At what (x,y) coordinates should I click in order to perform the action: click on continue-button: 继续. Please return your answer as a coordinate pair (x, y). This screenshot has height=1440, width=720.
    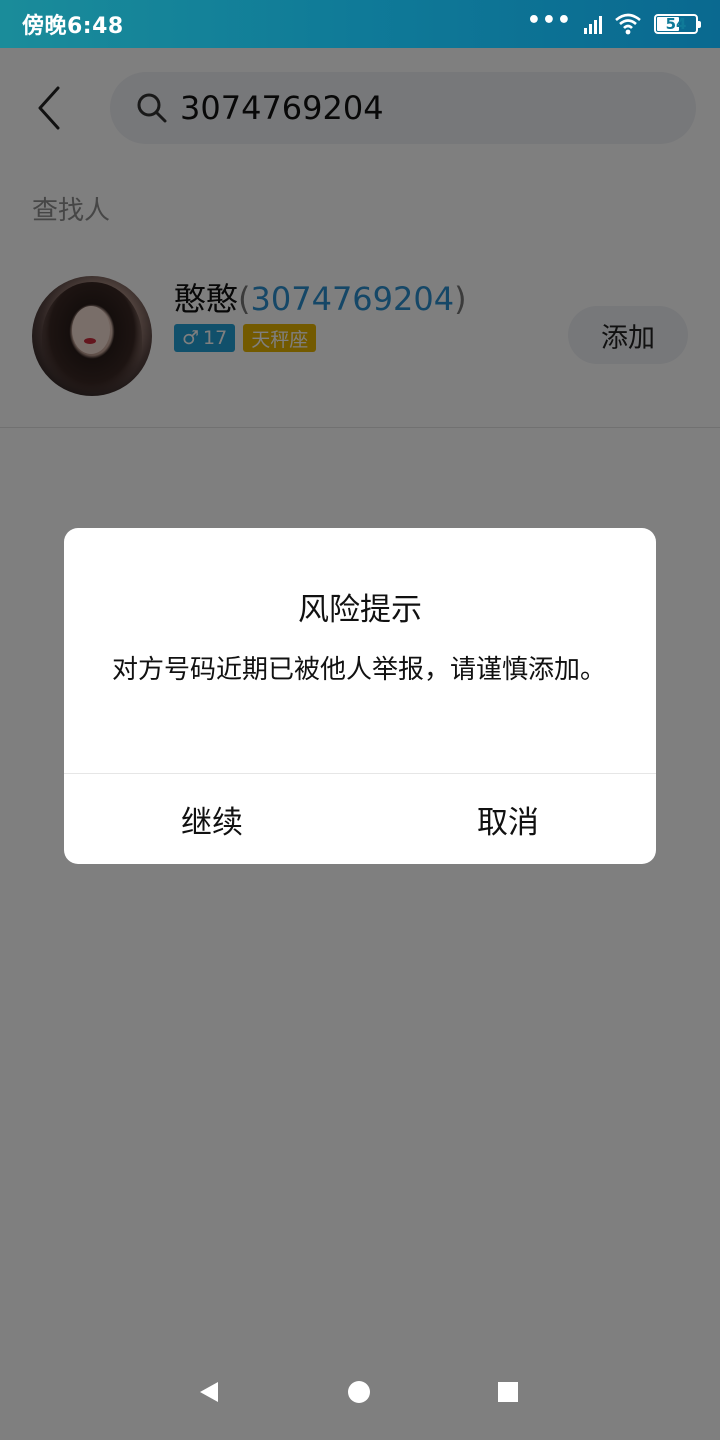
    Looking at the image, I should click on (212, 819).